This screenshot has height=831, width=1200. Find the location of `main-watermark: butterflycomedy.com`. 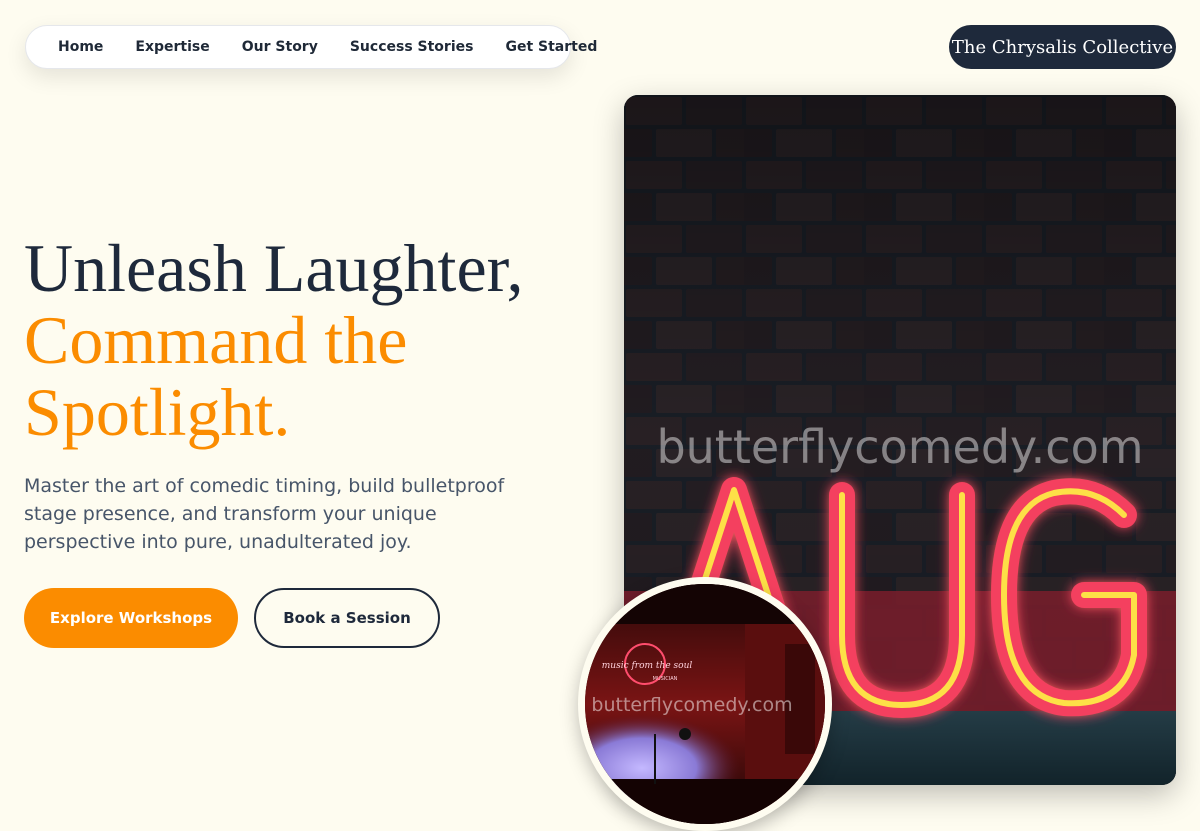

main-watermark: butterflycomedy.com is located at coordinates (899, 447).